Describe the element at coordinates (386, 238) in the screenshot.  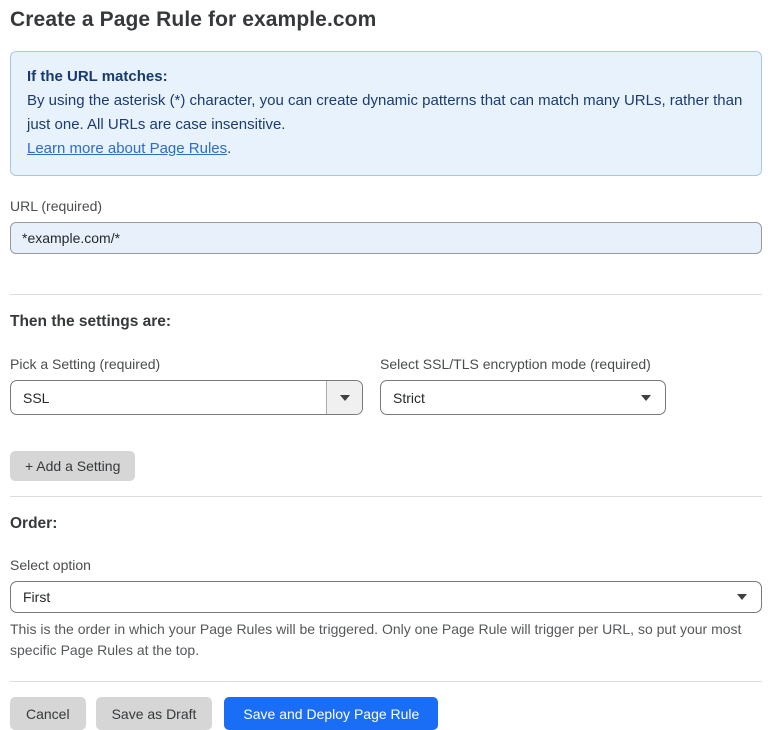
I see `url-input` at that location.